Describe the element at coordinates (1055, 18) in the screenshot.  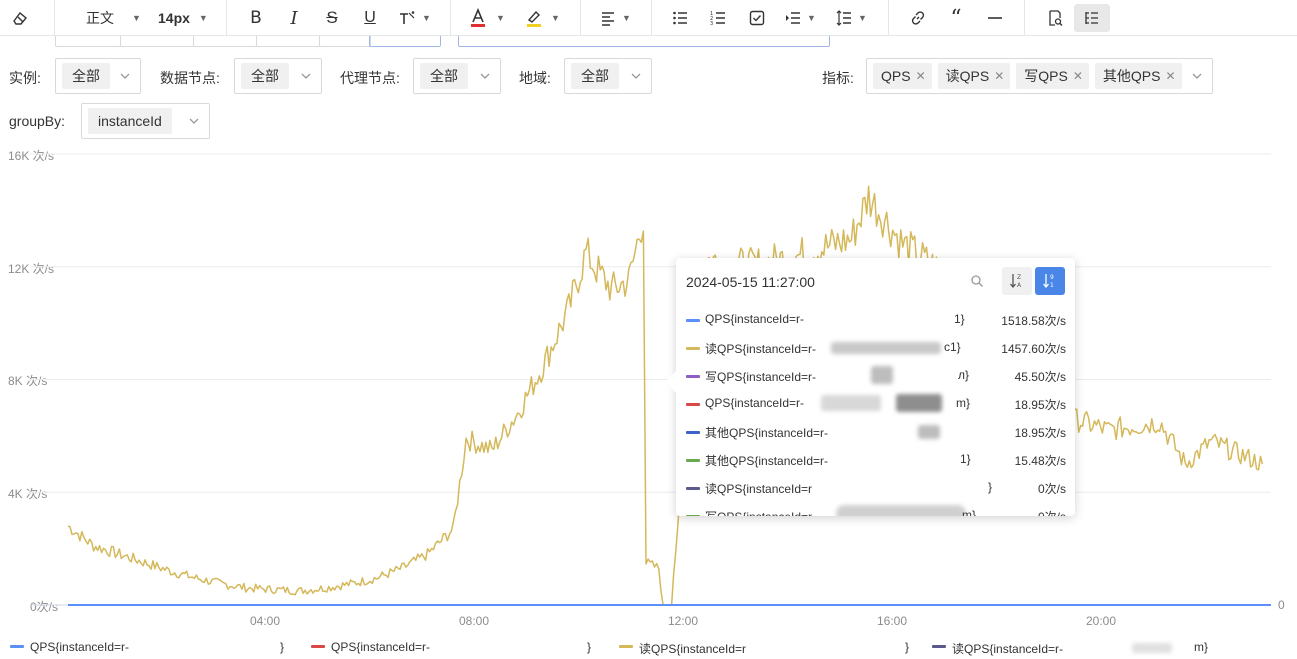
I see `find-in-document-icon` at that location.